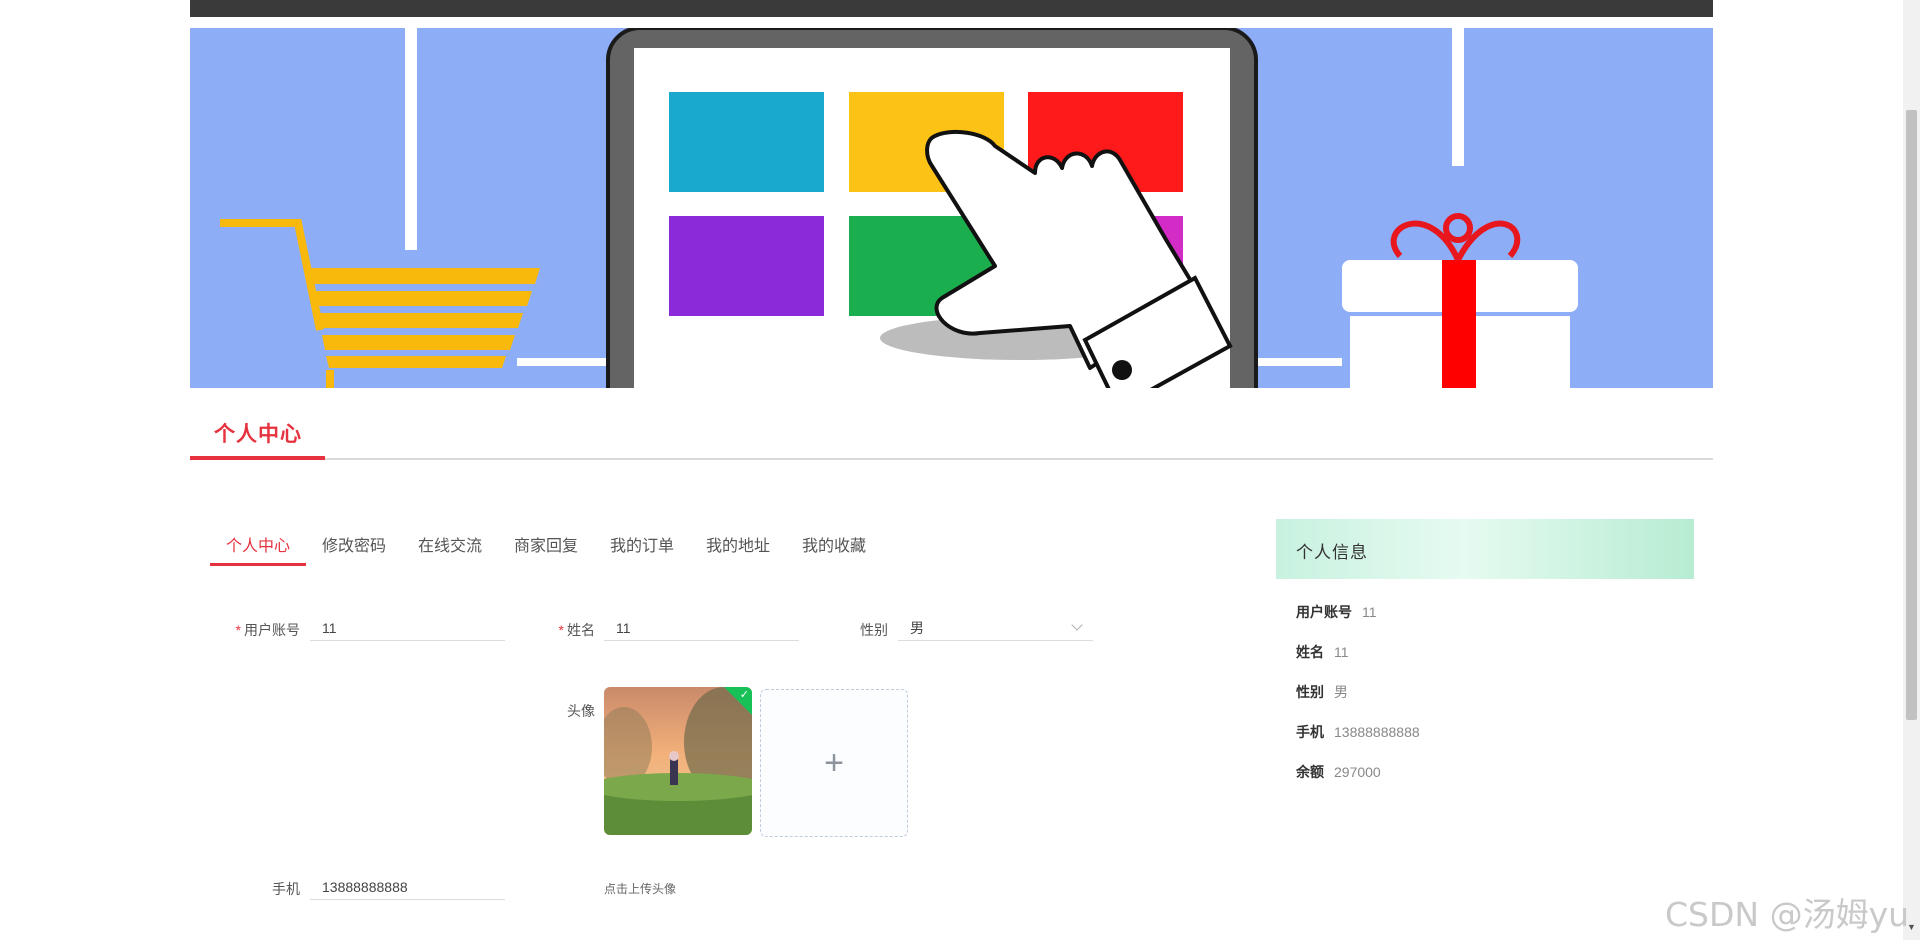  What do you see at coordinates (257, 458) in the screenshot?
I see `section-title-underline` at bounding box center [257, 458].